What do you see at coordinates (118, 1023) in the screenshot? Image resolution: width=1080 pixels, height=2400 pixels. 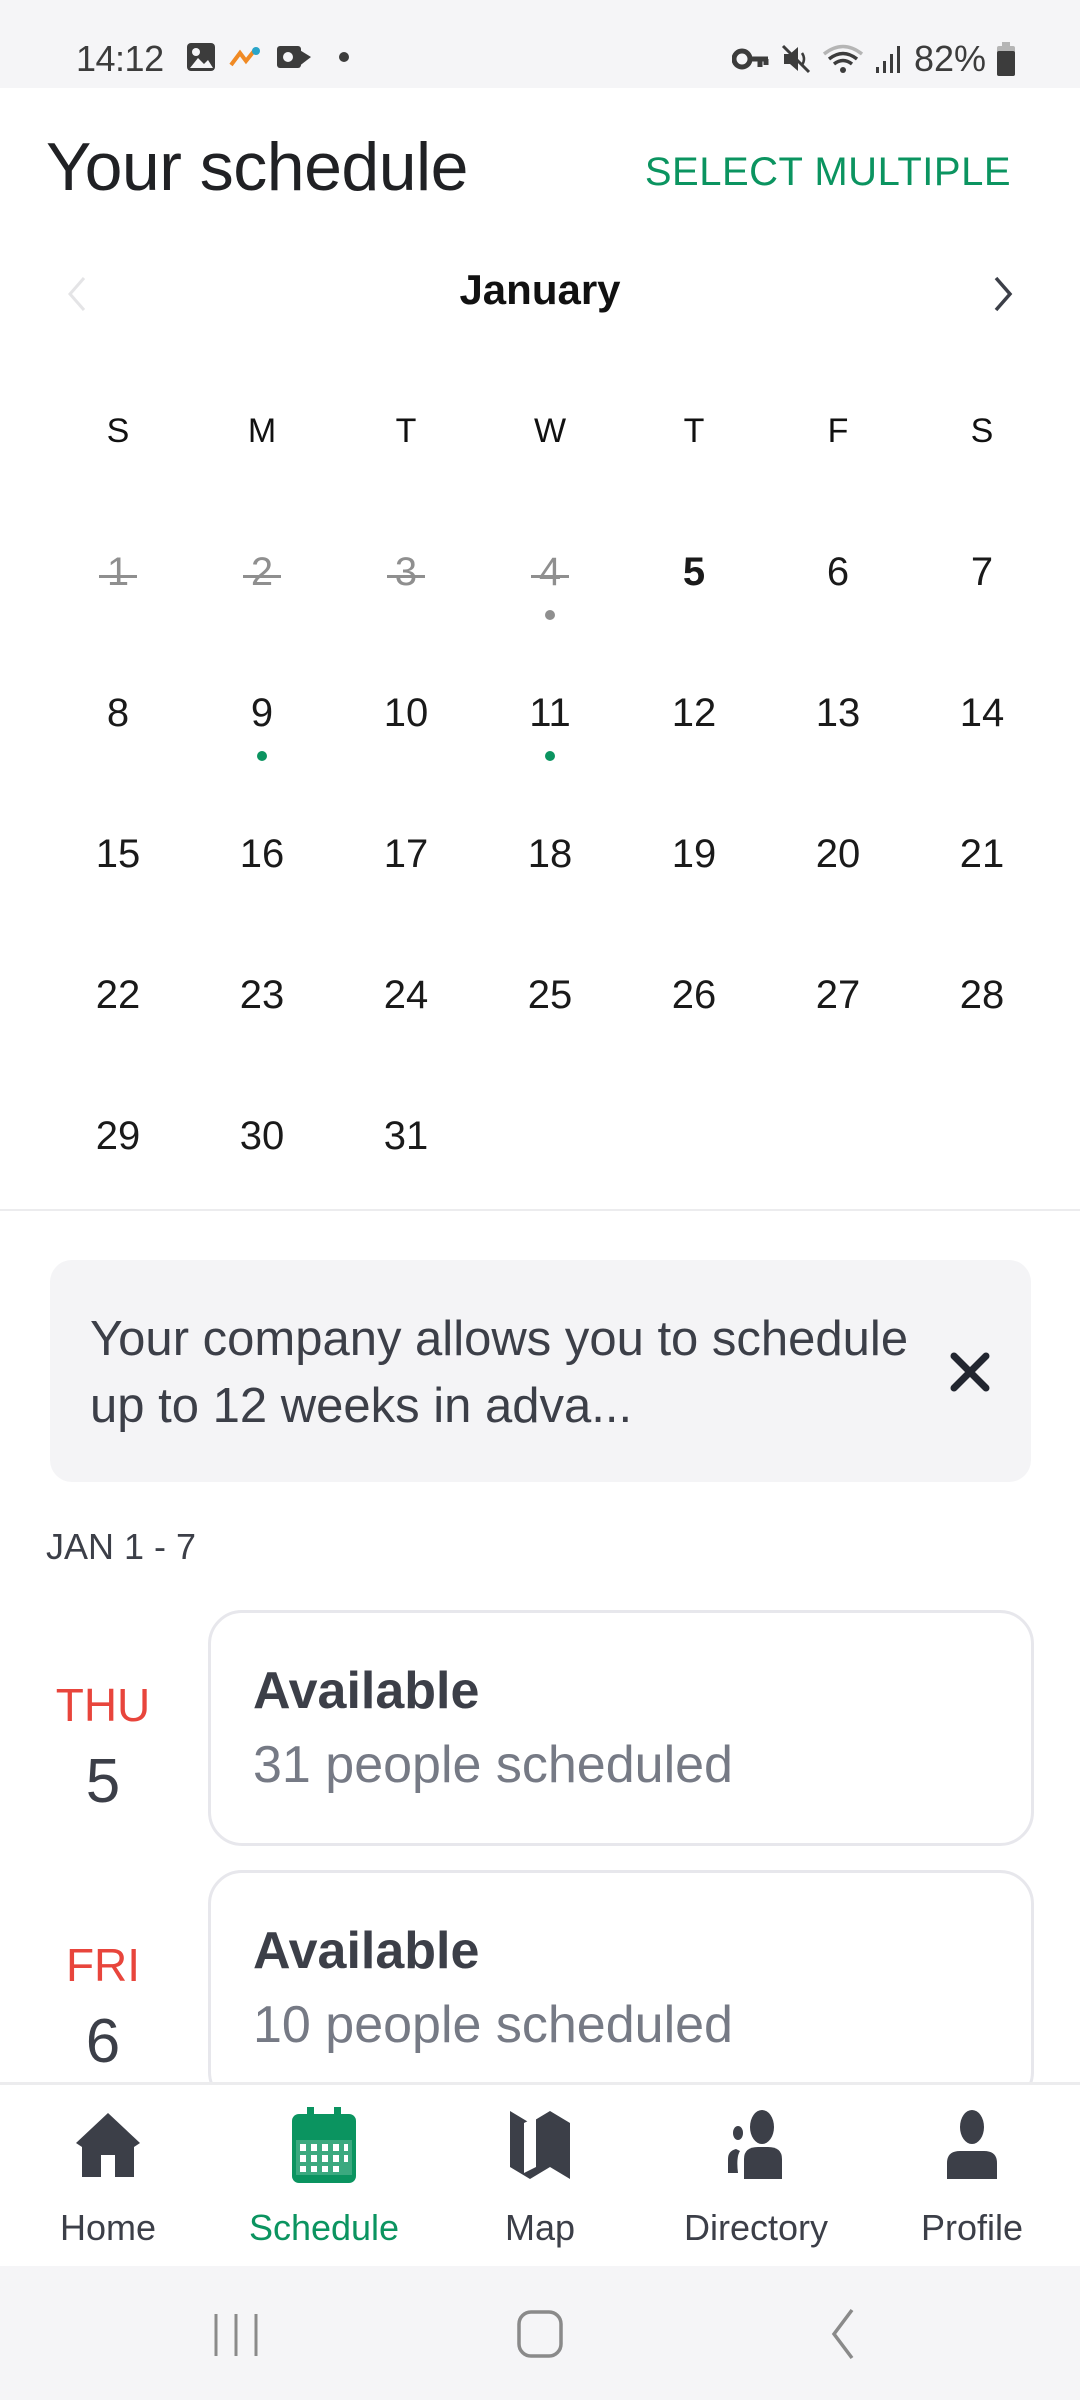 I see `calendar-day-22: 22` at bounding box center [118, 1023].